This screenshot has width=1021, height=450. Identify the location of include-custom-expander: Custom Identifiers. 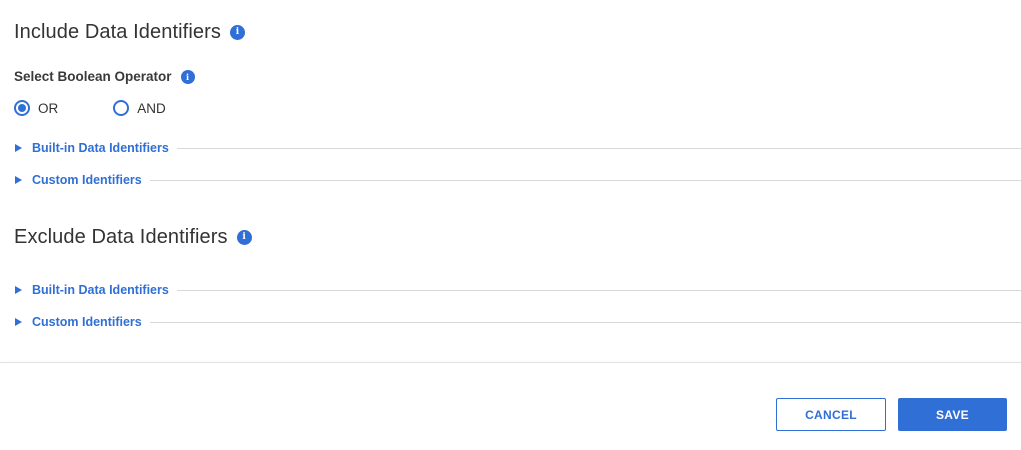
(517, 180).